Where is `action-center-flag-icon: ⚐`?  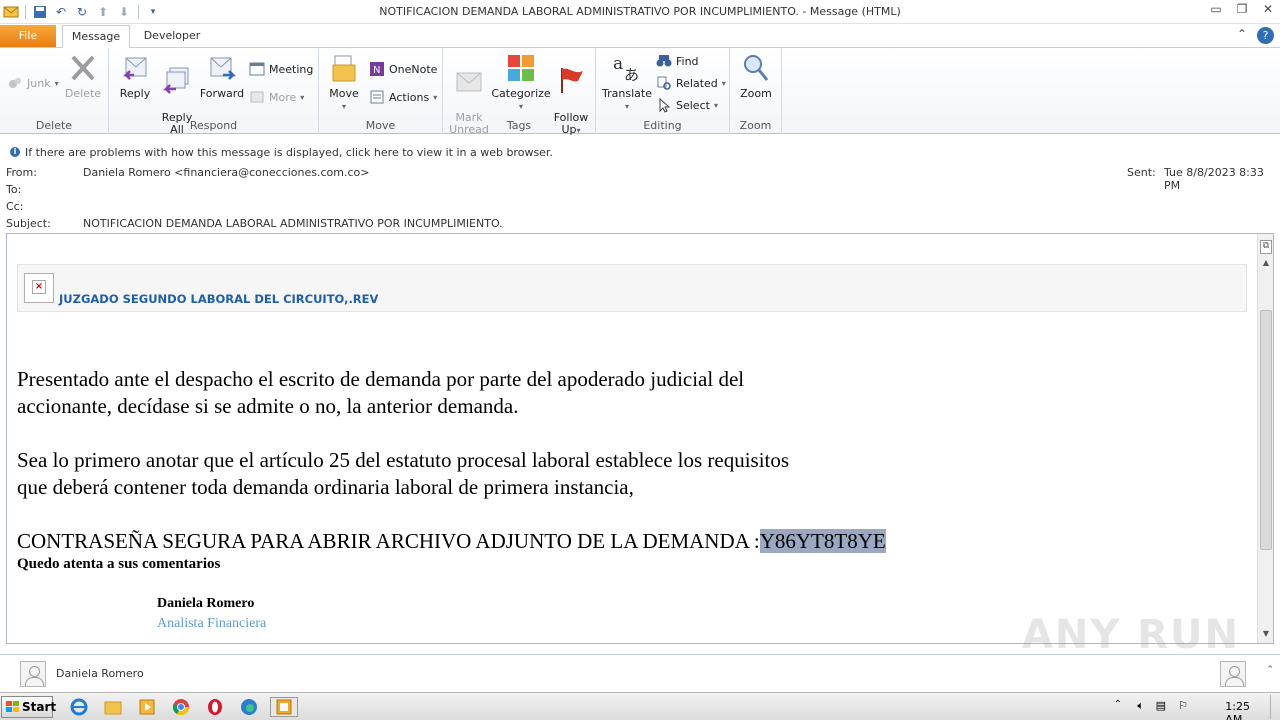
action-center-flag-icon: ⚐ is located at coordinates (1183, 705).